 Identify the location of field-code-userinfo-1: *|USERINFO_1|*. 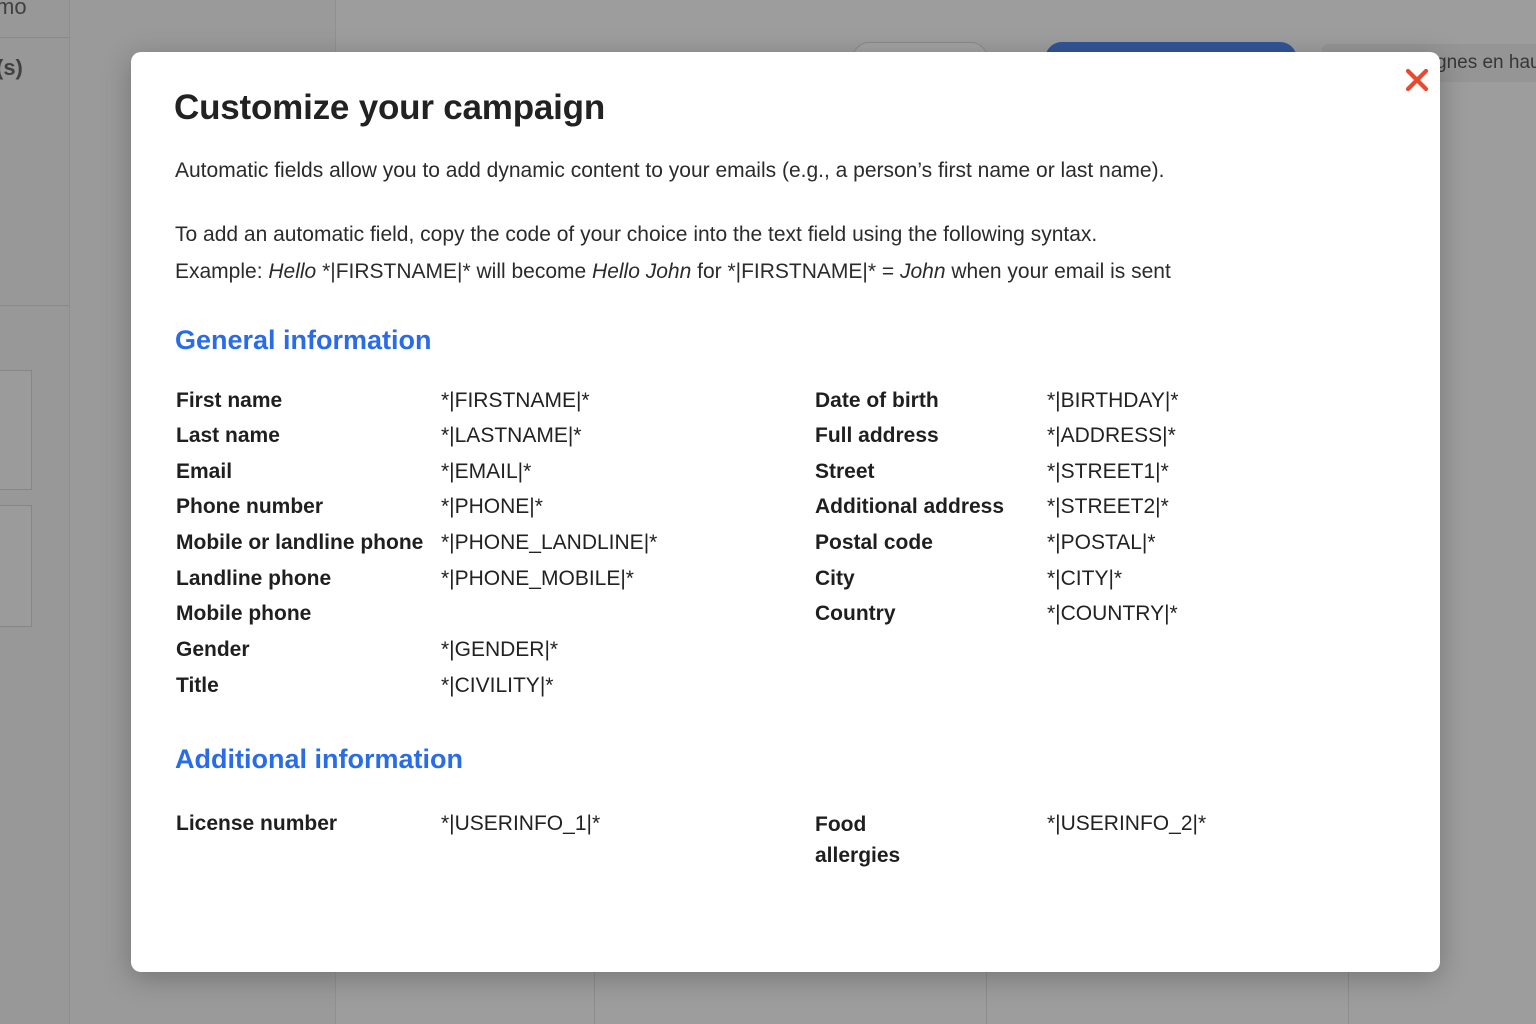
(520, 824).